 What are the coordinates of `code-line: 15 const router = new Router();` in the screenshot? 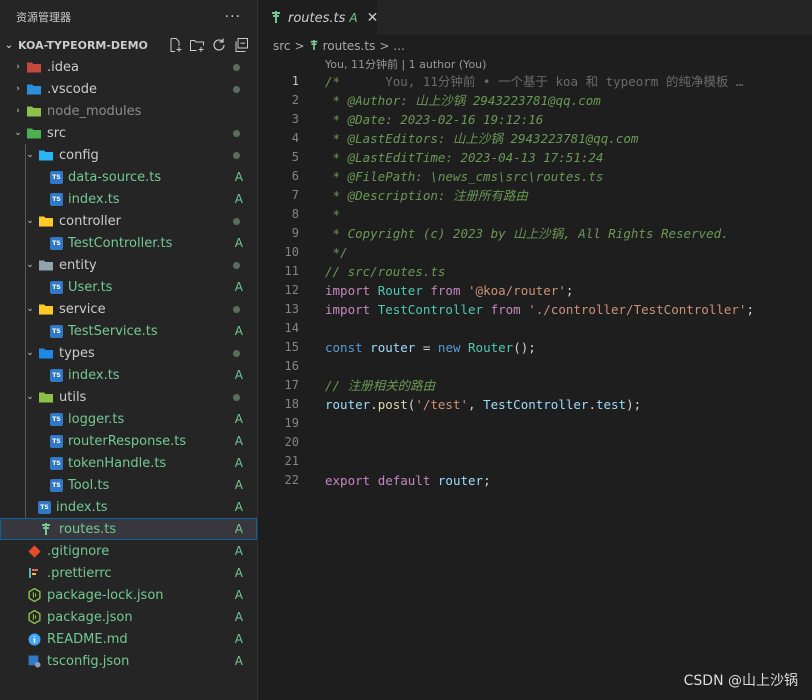 It's located at (535, 347).